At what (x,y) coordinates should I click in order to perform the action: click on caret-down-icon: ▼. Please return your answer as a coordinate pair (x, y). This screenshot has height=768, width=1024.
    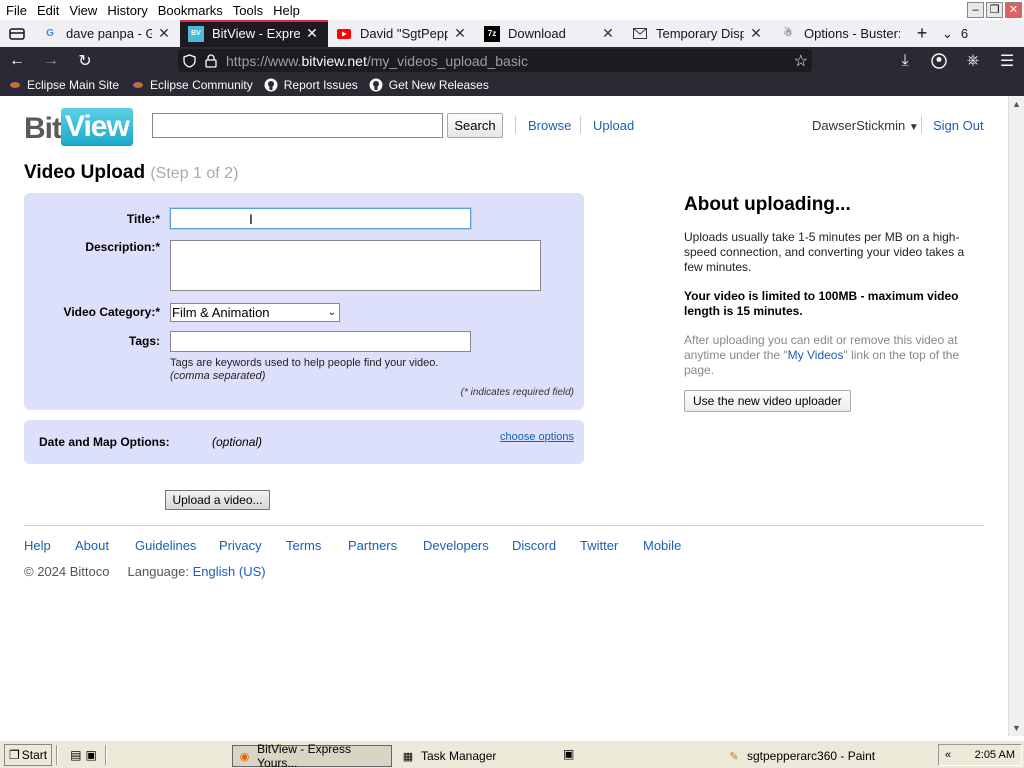
    Looking at the image, I should click on (913, 127).